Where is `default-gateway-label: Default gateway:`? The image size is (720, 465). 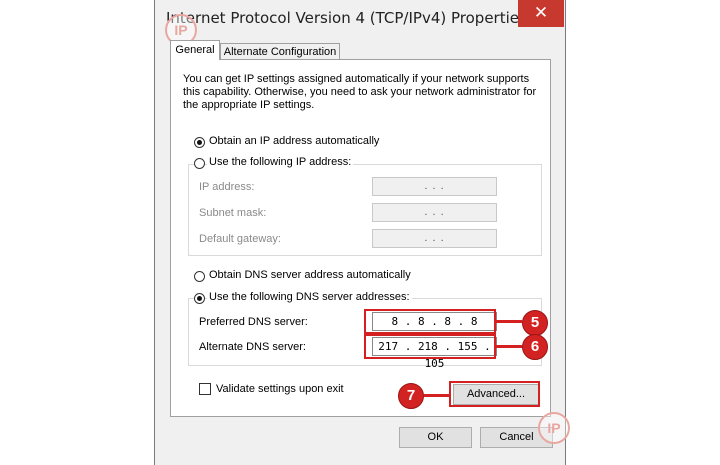
default-gateway-label: Default gateway: is located at coordinates (240, 239).